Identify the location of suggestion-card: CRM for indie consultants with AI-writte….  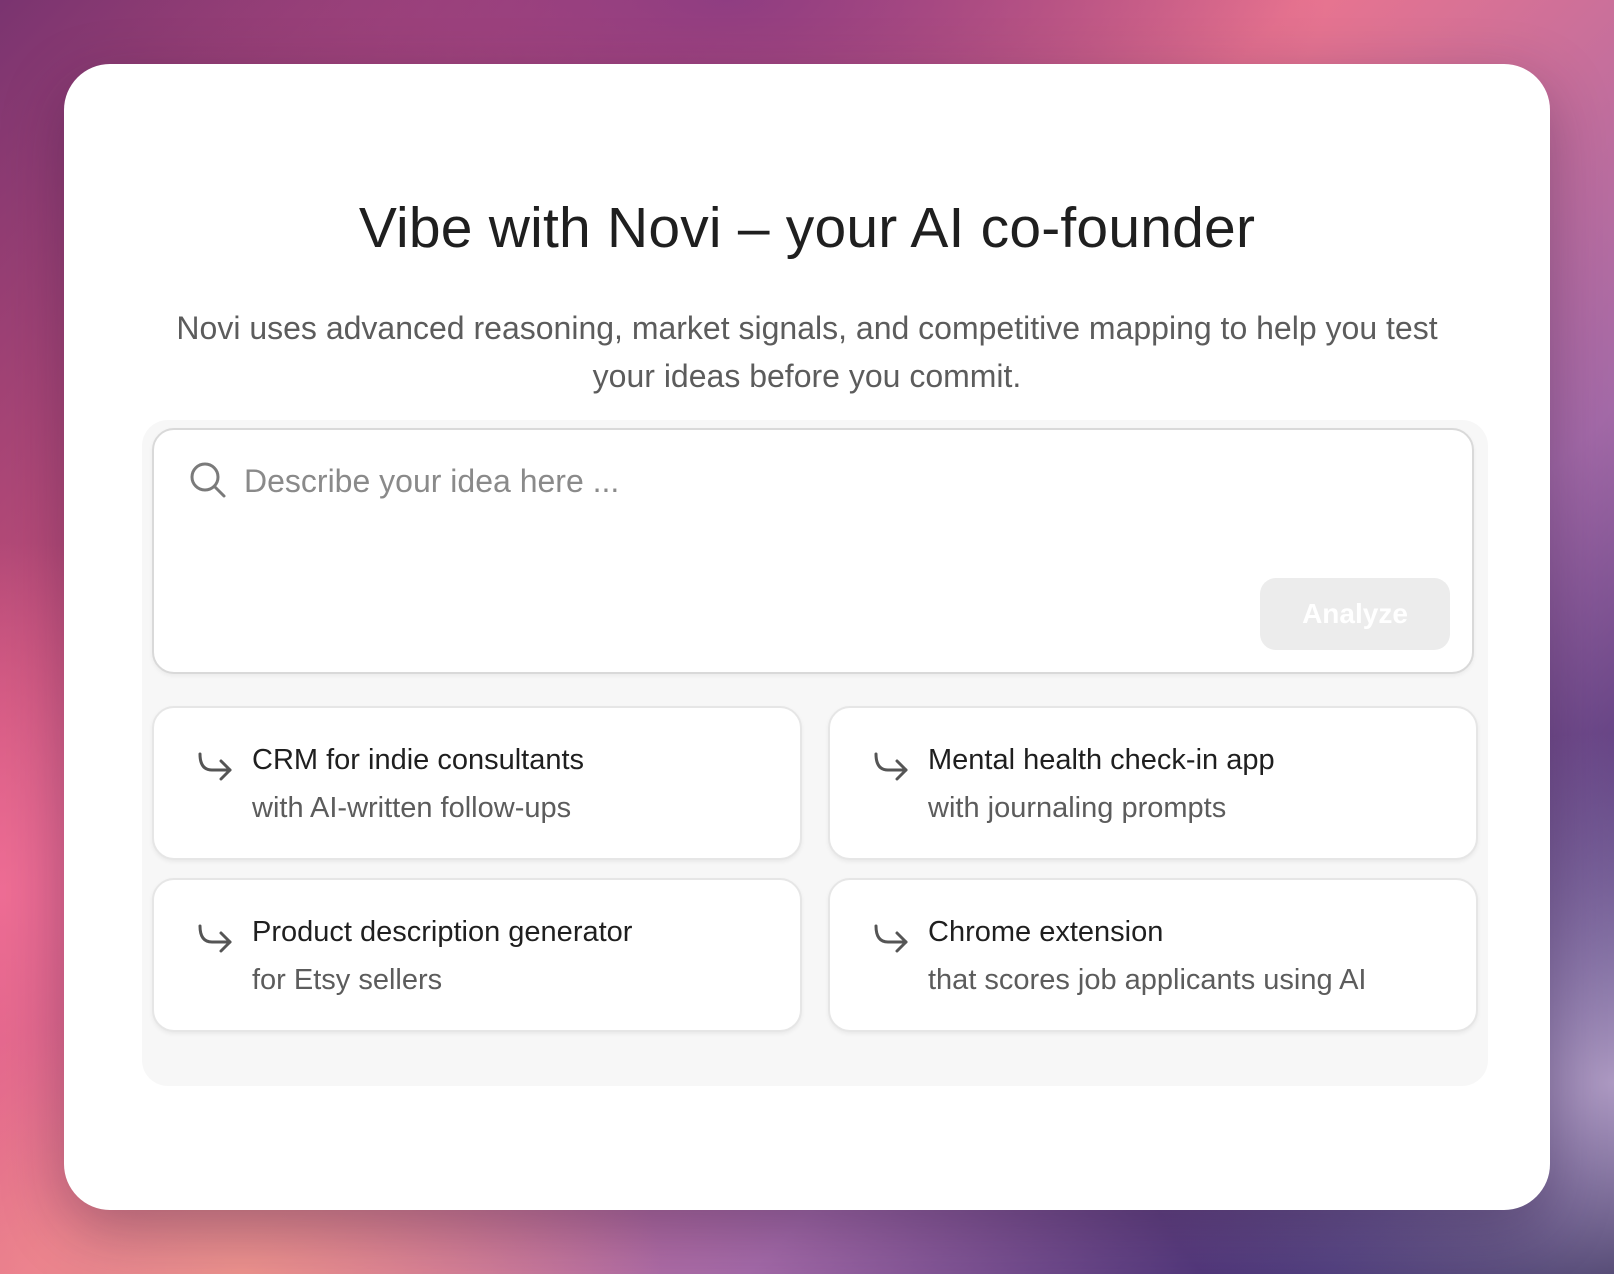
(477, 783).